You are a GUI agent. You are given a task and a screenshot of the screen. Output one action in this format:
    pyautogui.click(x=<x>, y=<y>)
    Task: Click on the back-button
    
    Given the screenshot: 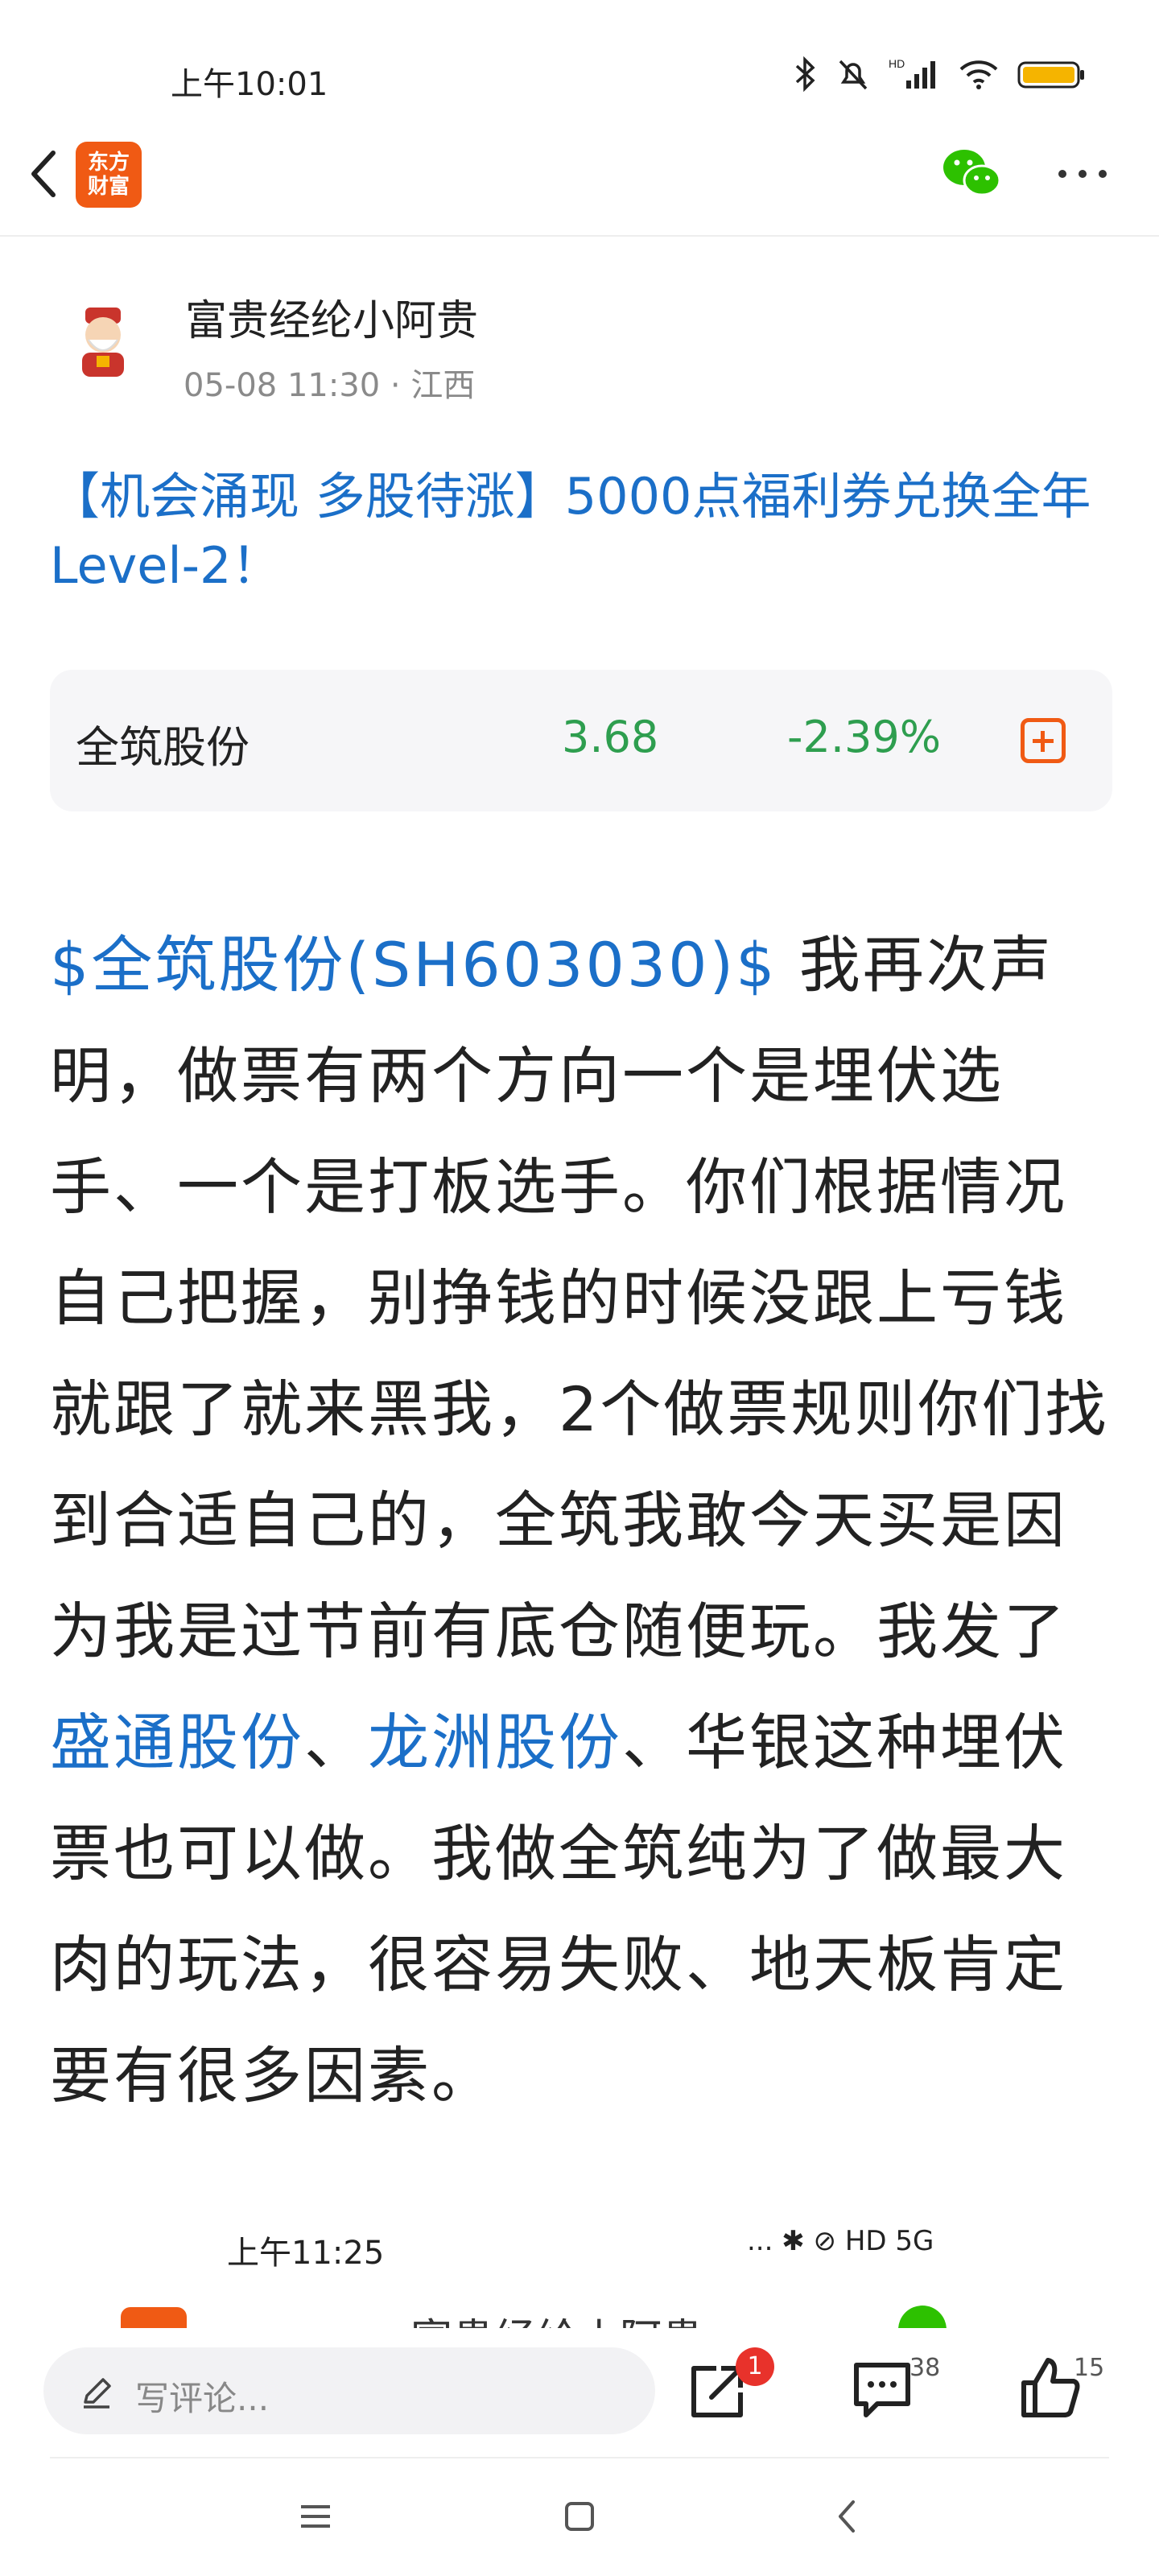 What is the action you would take?
    pyautogui.click(x=43, y=174)
    